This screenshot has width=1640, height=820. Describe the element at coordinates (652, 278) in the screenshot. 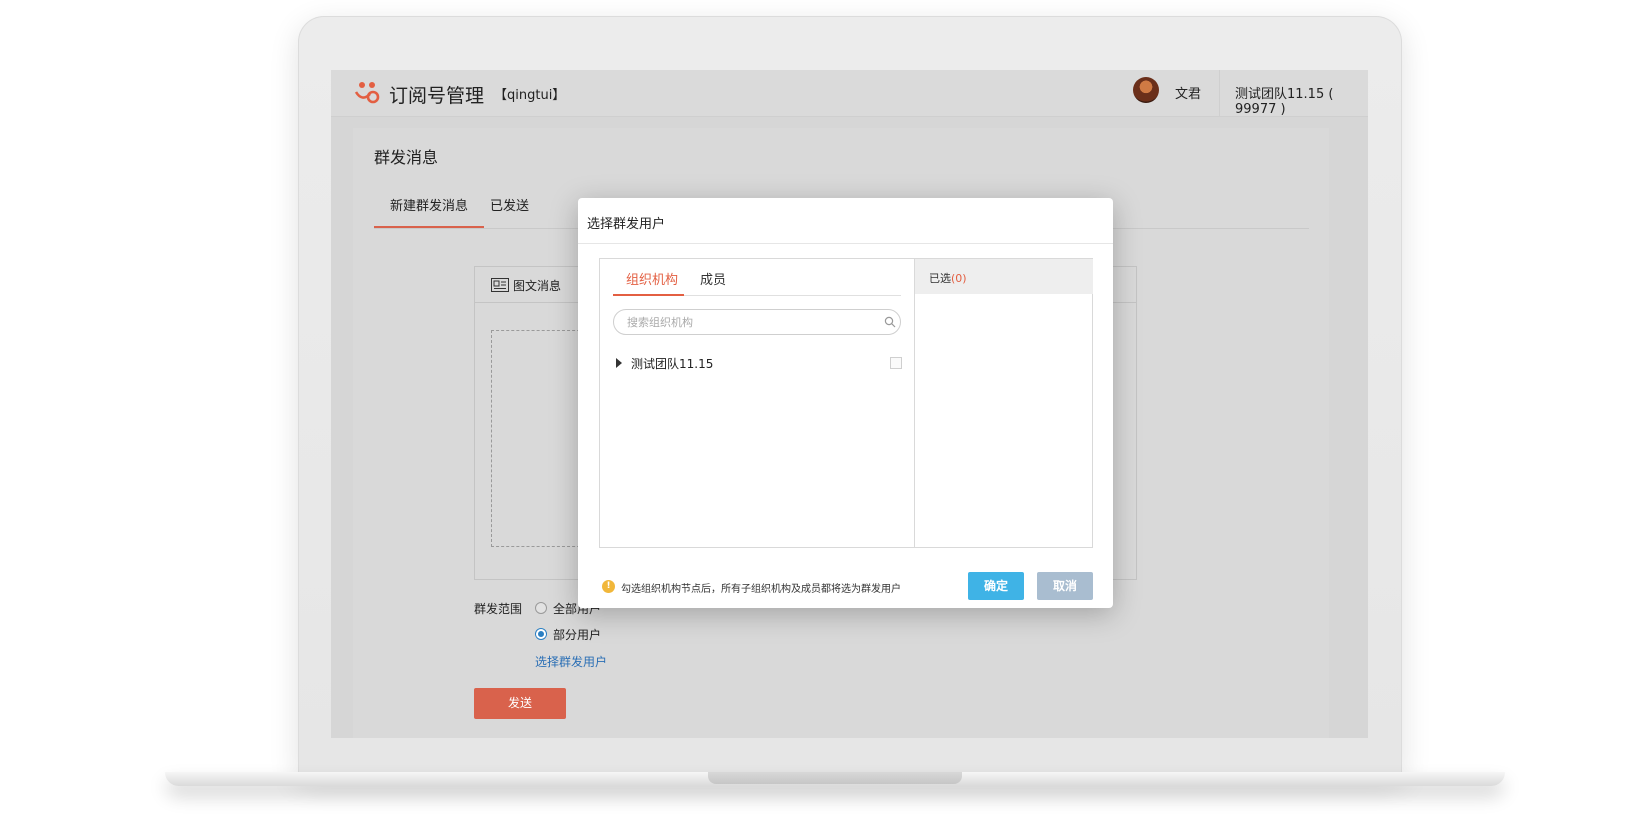

I see `tab-organization: 组织机构` at that location.